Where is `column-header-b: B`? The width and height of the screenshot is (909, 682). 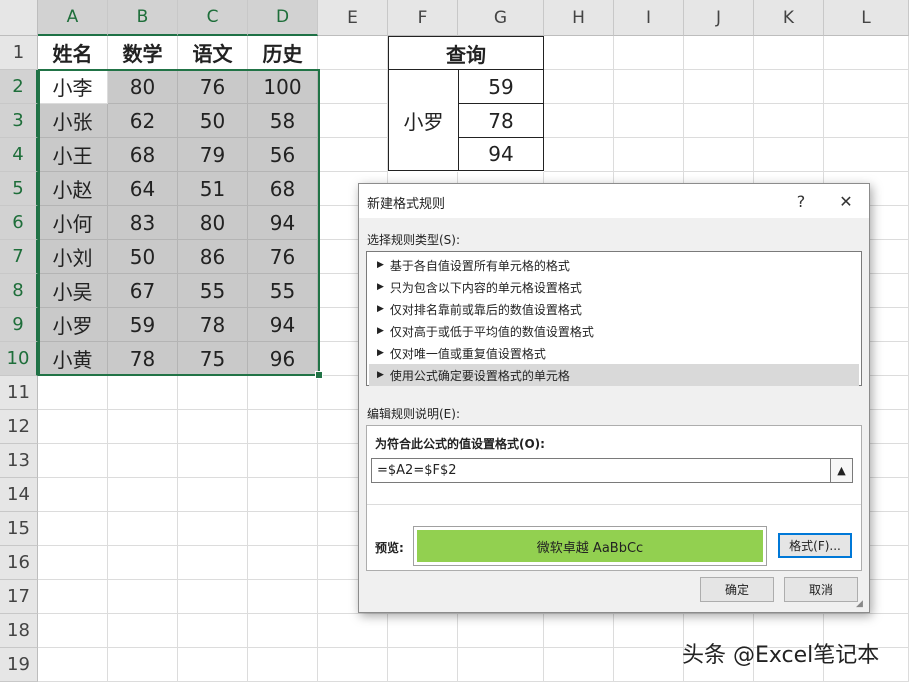 column-header-b: B is located at coordinates (143, 18).